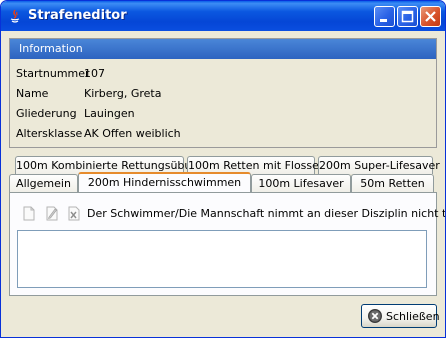  I want to click on gliederung-label: Gliederung, so click(46, 113).